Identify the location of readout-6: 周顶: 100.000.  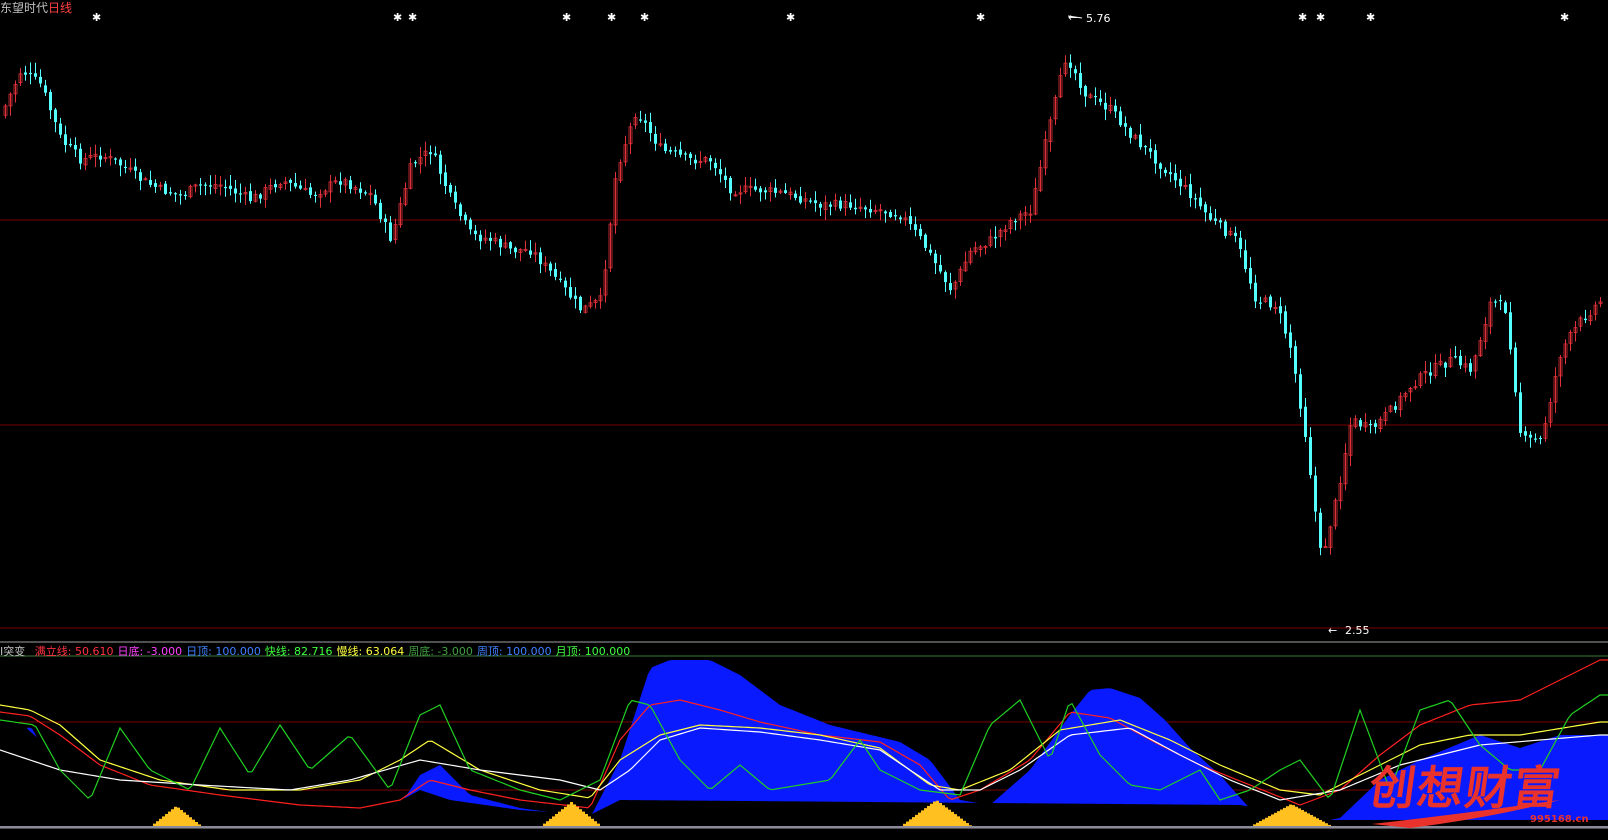
(514, 651).